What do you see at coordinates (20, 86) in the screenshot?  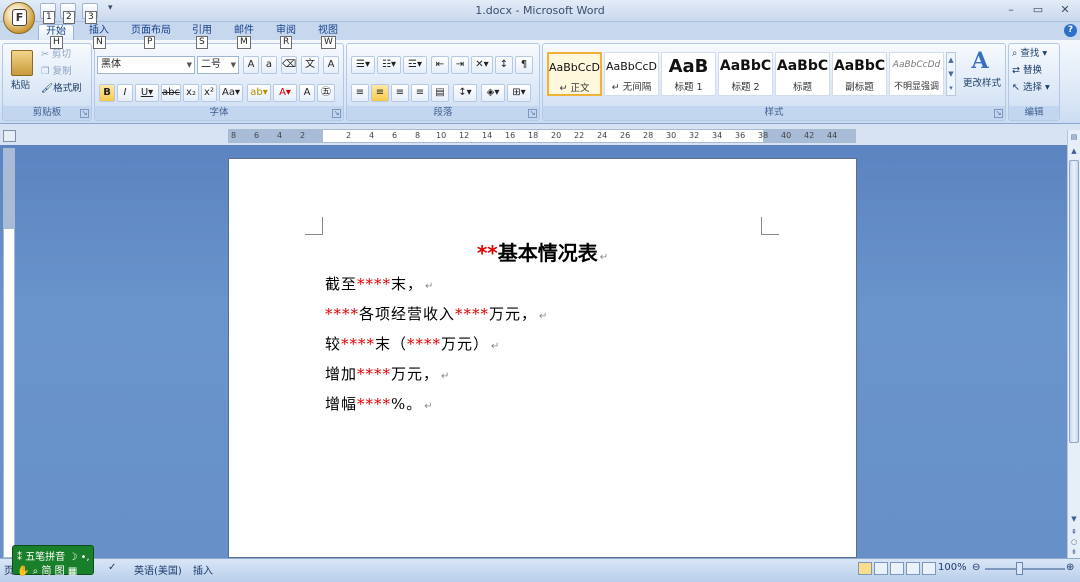 I see `paste-button: 粘贴` at bounding box center [20, 86].